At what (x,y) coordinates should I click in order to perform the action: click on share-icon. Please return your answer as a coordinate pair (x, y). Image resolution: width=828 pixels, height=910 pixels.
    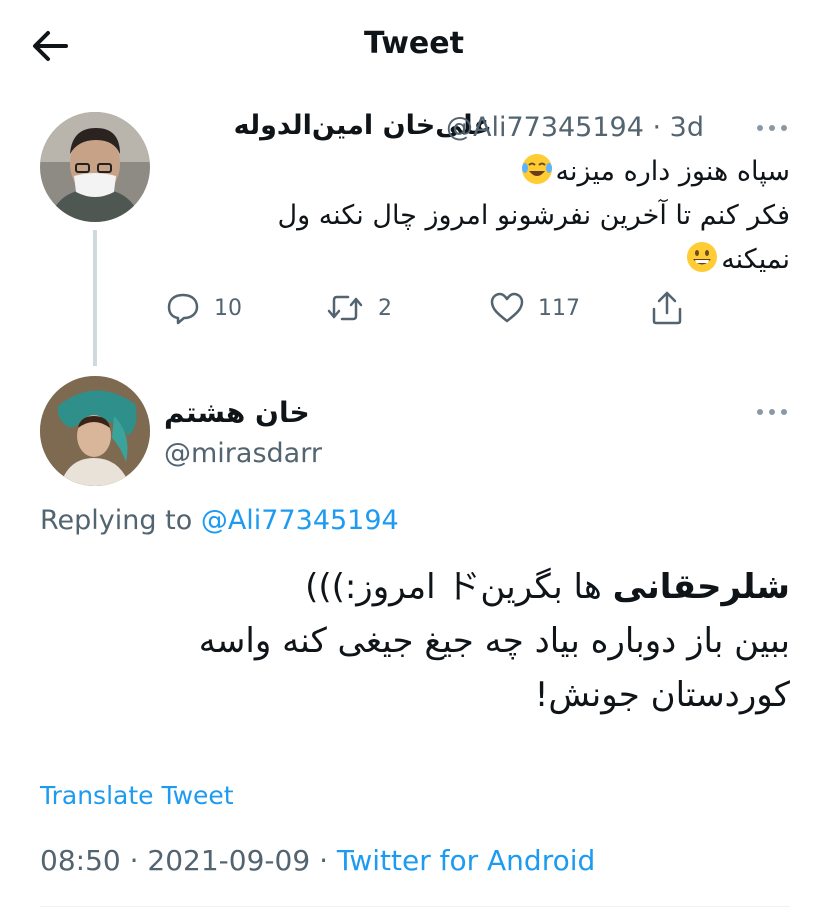
    Looking at the image, I should click on (667, 308).